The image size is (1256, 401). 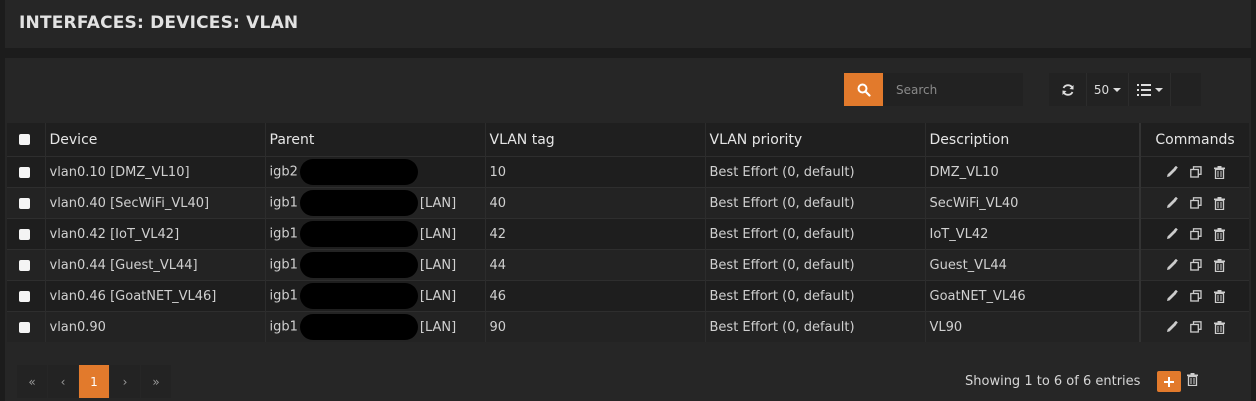 I want to click on vlan-tag-cell: 44, so click(x=595, y=265).